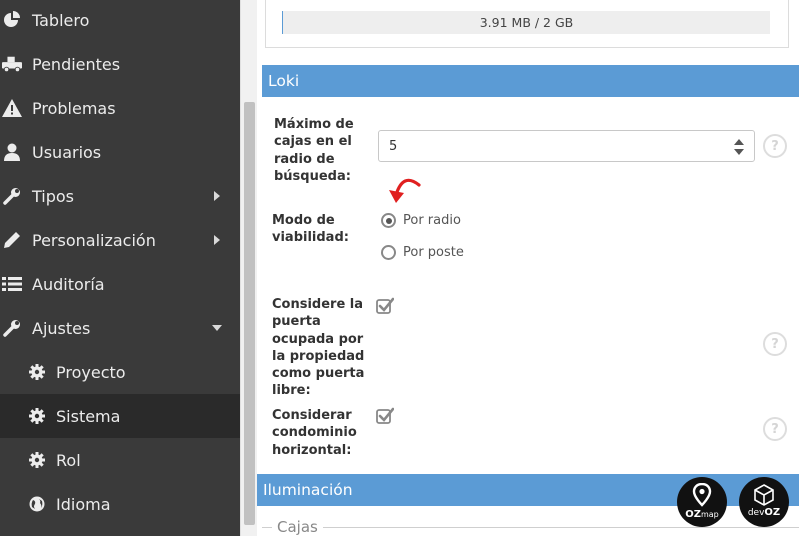  Describe the element at coordinates (120, 504) in the screenshot. I see `sidebar-item-idioma: Idioma` at that location.